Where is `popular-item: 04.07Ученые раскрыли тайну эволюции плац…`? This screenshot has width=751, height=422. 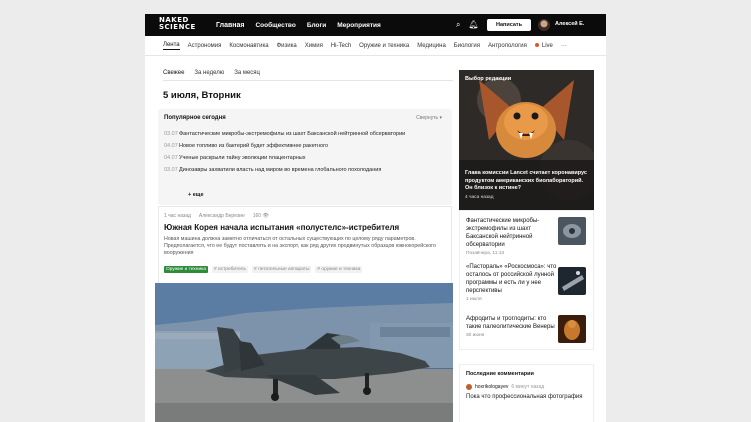
popular-item: 04.07Ученые раскрыли тайну эволюции плац… is located at coordinates (235, 158).